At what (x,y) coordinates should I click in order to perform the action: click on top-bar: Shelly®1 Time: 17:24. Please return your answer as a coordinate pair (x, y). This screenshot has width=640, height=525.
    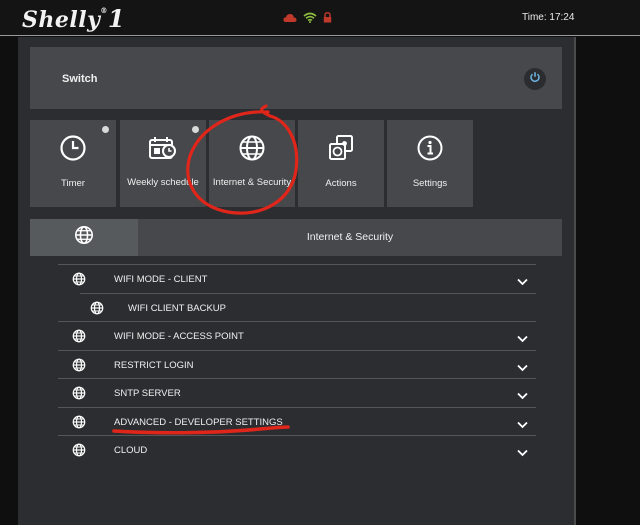
    Looking at the image, I should click on (320, 18).